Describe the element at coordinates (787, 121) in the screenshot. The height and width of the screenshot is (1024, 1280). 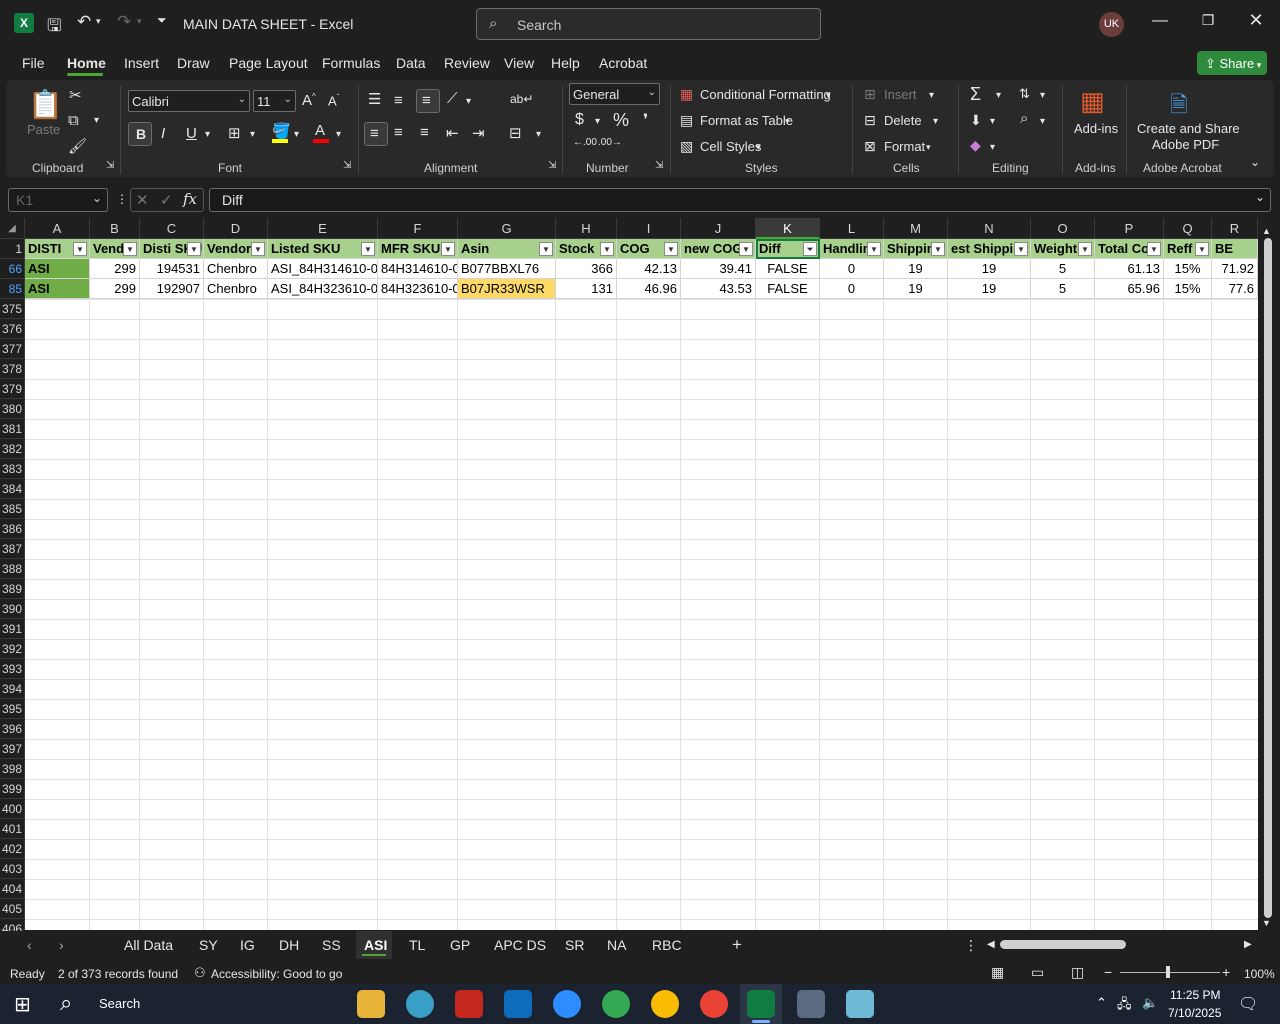
I see `fat-dropdown-icon: ▾` at that location.